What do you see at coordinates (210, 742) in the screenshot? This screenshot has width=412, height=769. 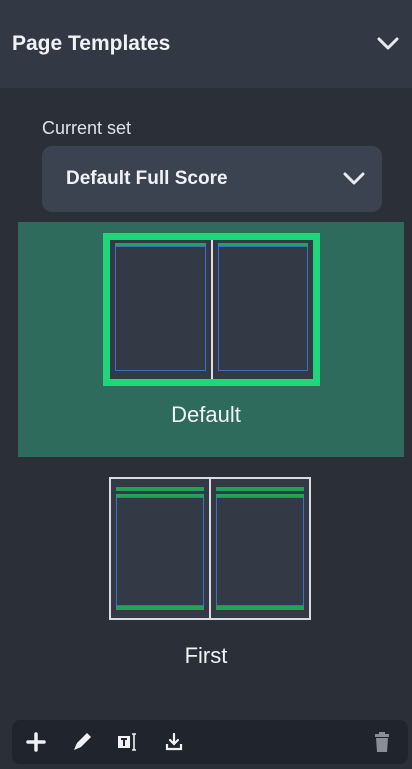 I see `template-toolbar` at bounding box center [210, 742].